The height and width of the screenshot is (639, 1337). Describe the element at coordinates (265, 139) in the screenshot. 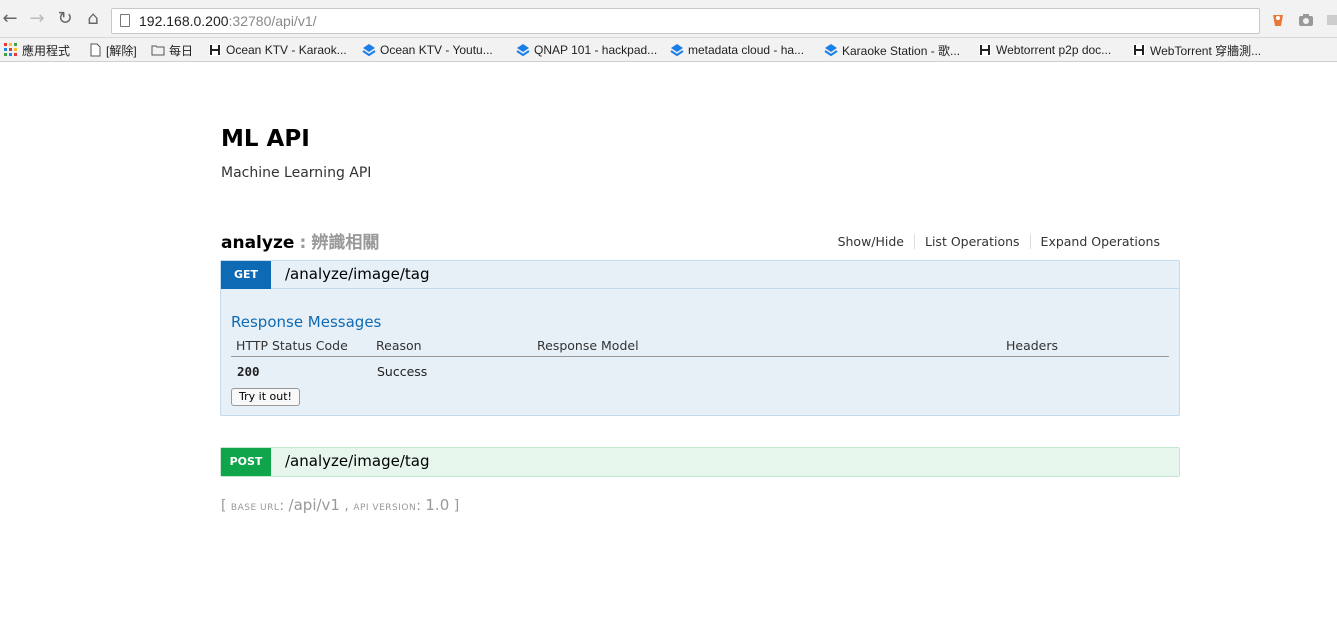

I see `api-title: ML API` at that location.